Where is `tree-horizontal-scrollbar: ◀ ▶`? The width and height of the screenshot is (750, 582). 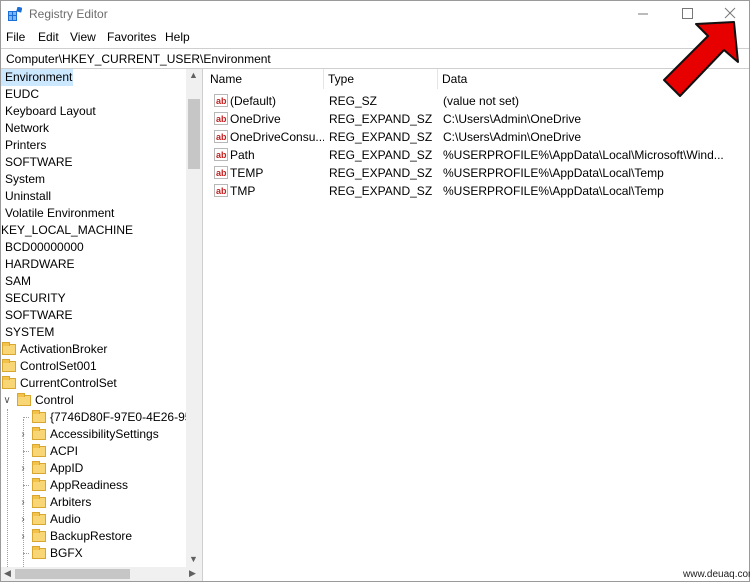 tree-horizontal-scrollbar: ◀ ▶ is located at coordinates (101, 574).